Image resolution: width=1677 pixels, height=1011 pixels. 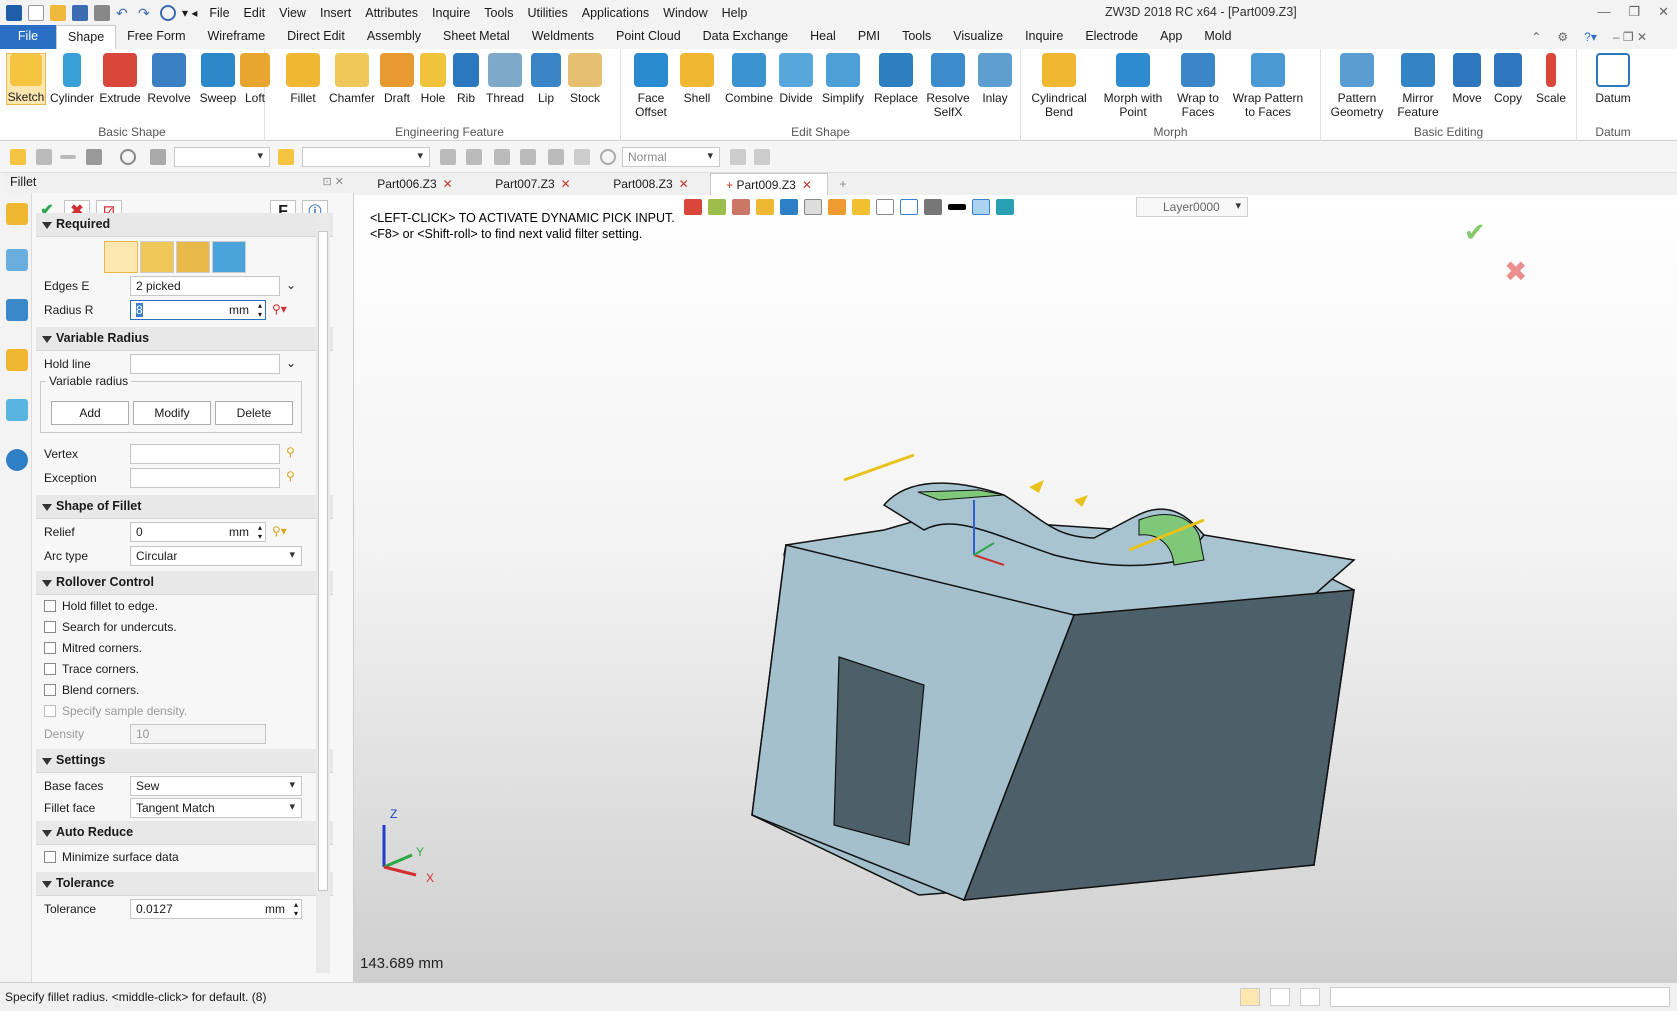 I want to click on tab-shape: Shape, so click(x=86, y=37).